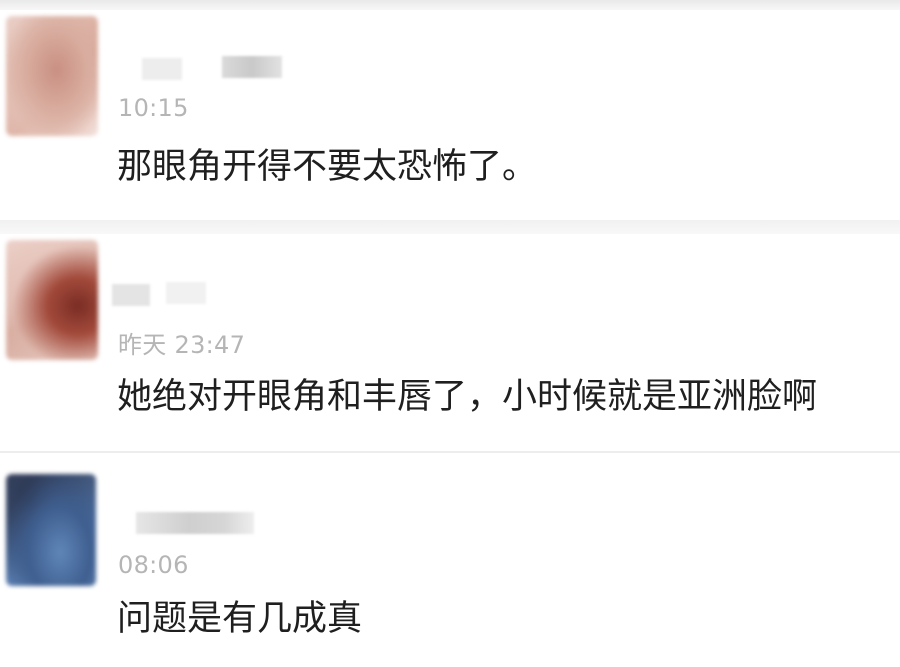  I want to click on comment-timestamp: 08:06, so click(153, 565).